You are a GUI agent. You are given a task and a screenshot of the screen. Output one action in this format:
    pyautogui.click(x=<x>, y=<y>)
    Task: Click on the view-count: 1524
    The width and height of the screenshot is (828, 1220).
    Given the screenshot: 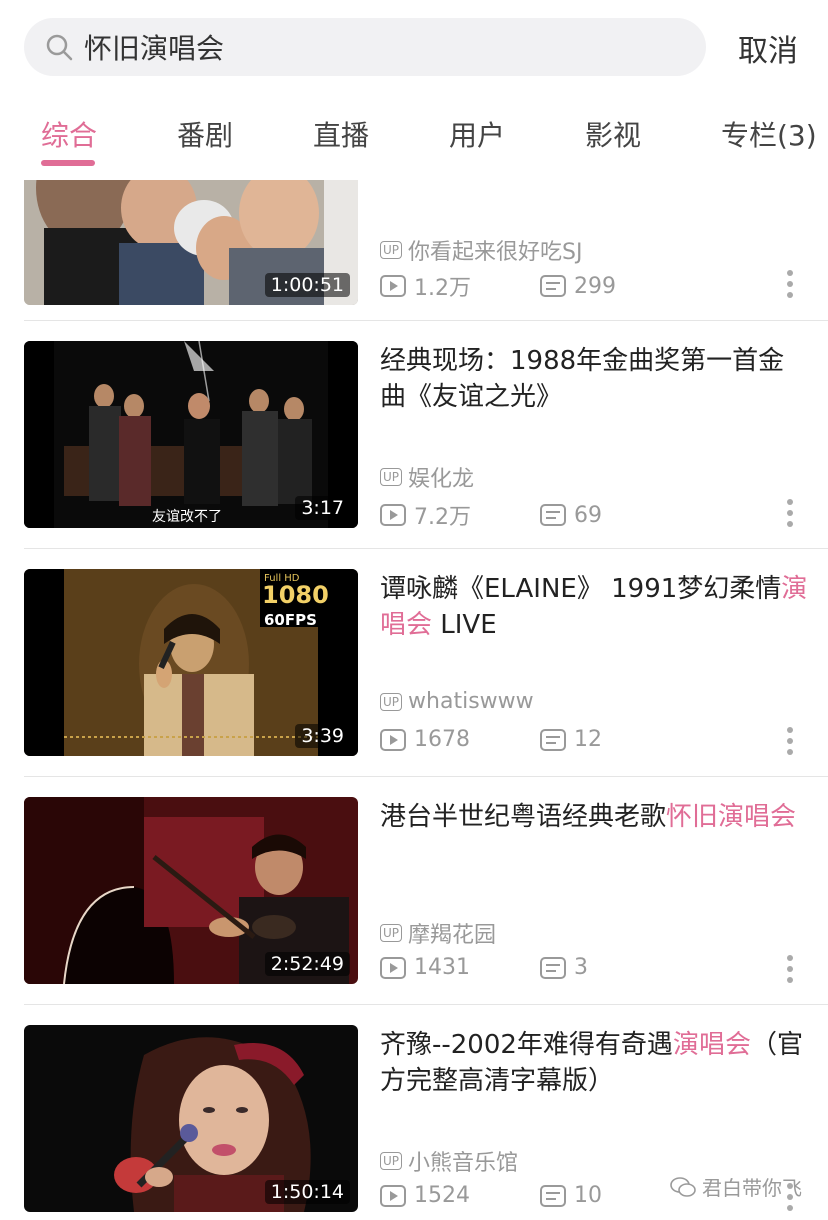 What is the action you would take?
    pyautogui.click(x=460, y=1195)
    